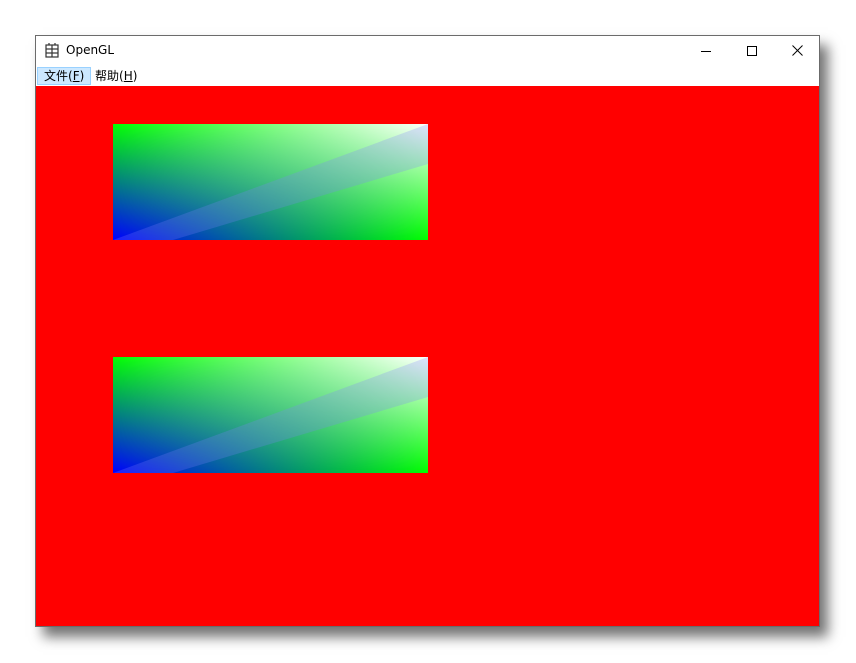 The image size is (856, 663). Describe the element at coordinates (90, 50) in the screenshot. I see `window-title: OpenGL` at that location.